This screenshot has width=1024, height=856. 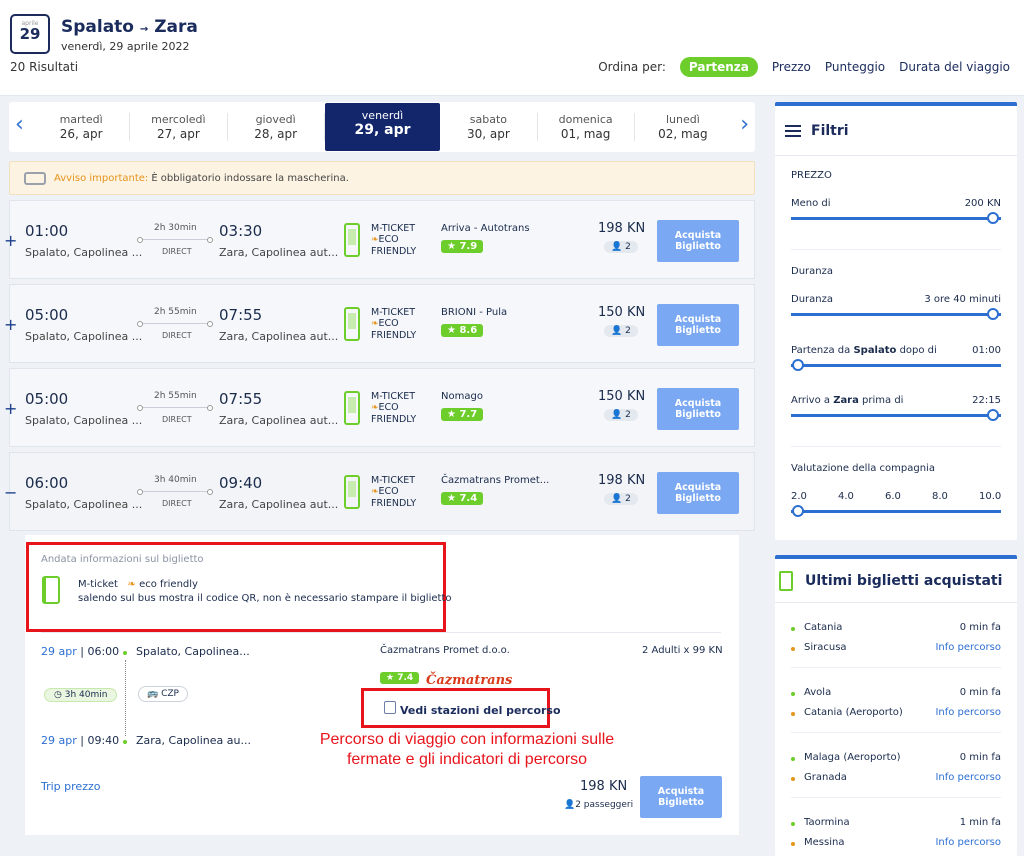 I want to click on arrival-city: Zara, so click(x=846, y=400).